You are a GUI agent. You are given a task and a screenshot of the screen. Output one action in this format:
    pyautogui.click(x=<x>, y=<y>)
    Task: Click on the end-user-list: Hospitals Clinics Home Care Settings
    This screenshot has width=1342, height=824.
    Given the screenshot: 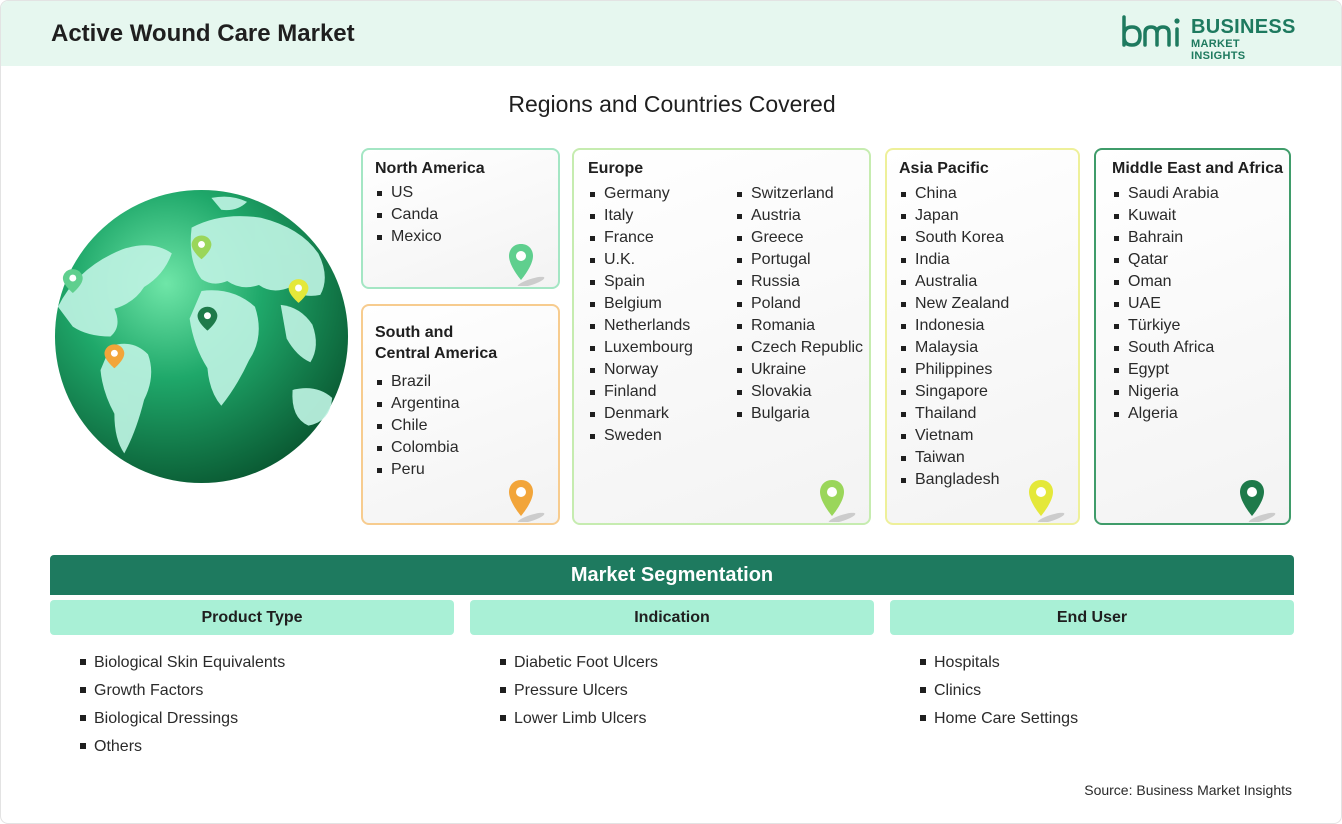 What is the action you would take?
    pyautogui.click(x=999, y=693)
    